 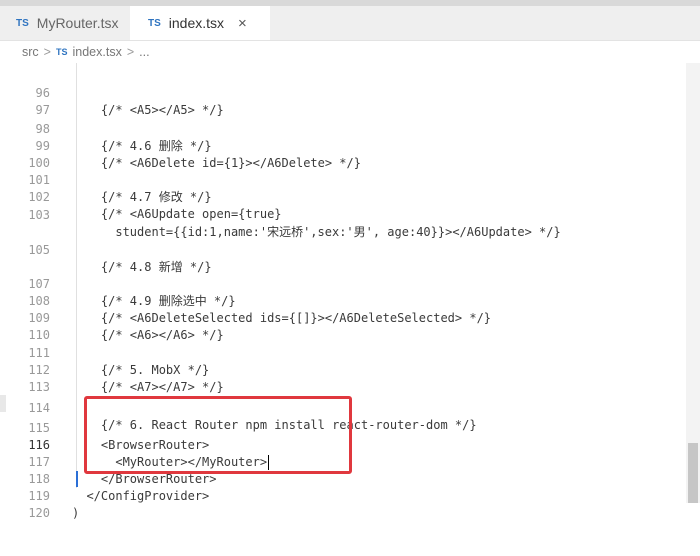 What do you see at coordinates (30, 52) in the screenshot?
I see `breadcrumb-item-src: src` at bounding box center [30, 52].